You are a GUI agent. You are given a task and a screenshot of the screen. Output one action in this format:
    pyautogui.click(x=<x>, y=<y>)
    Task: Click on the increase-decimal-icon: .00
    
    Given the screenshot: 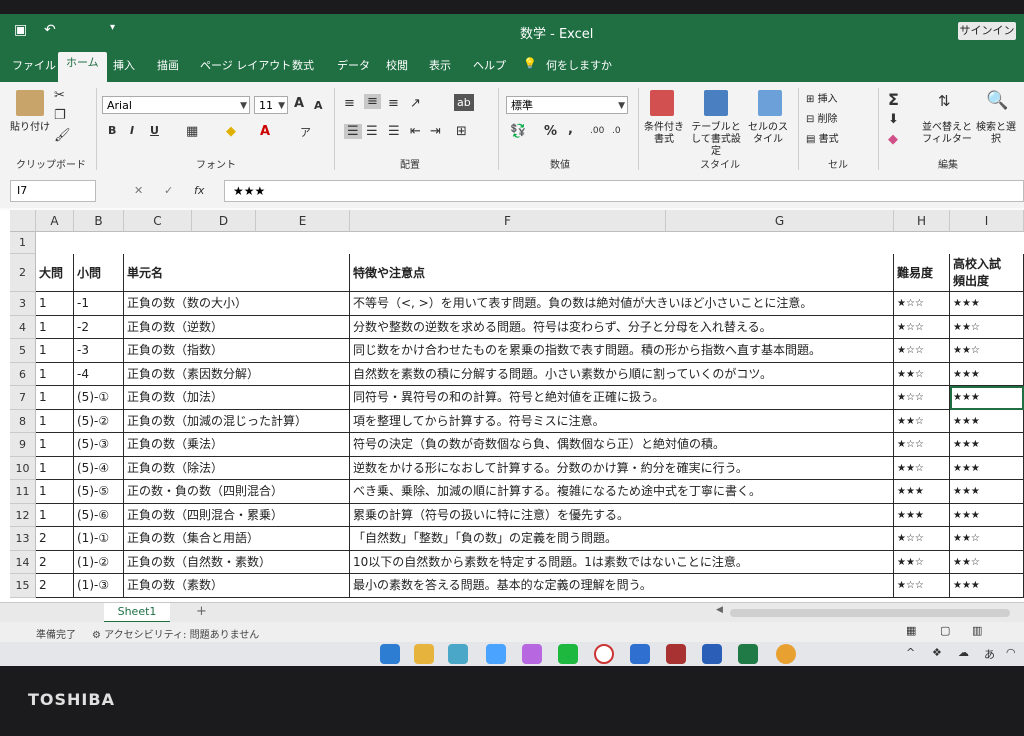 What is the action you would take?
    pyautogui.click(x=597, y=131)
    